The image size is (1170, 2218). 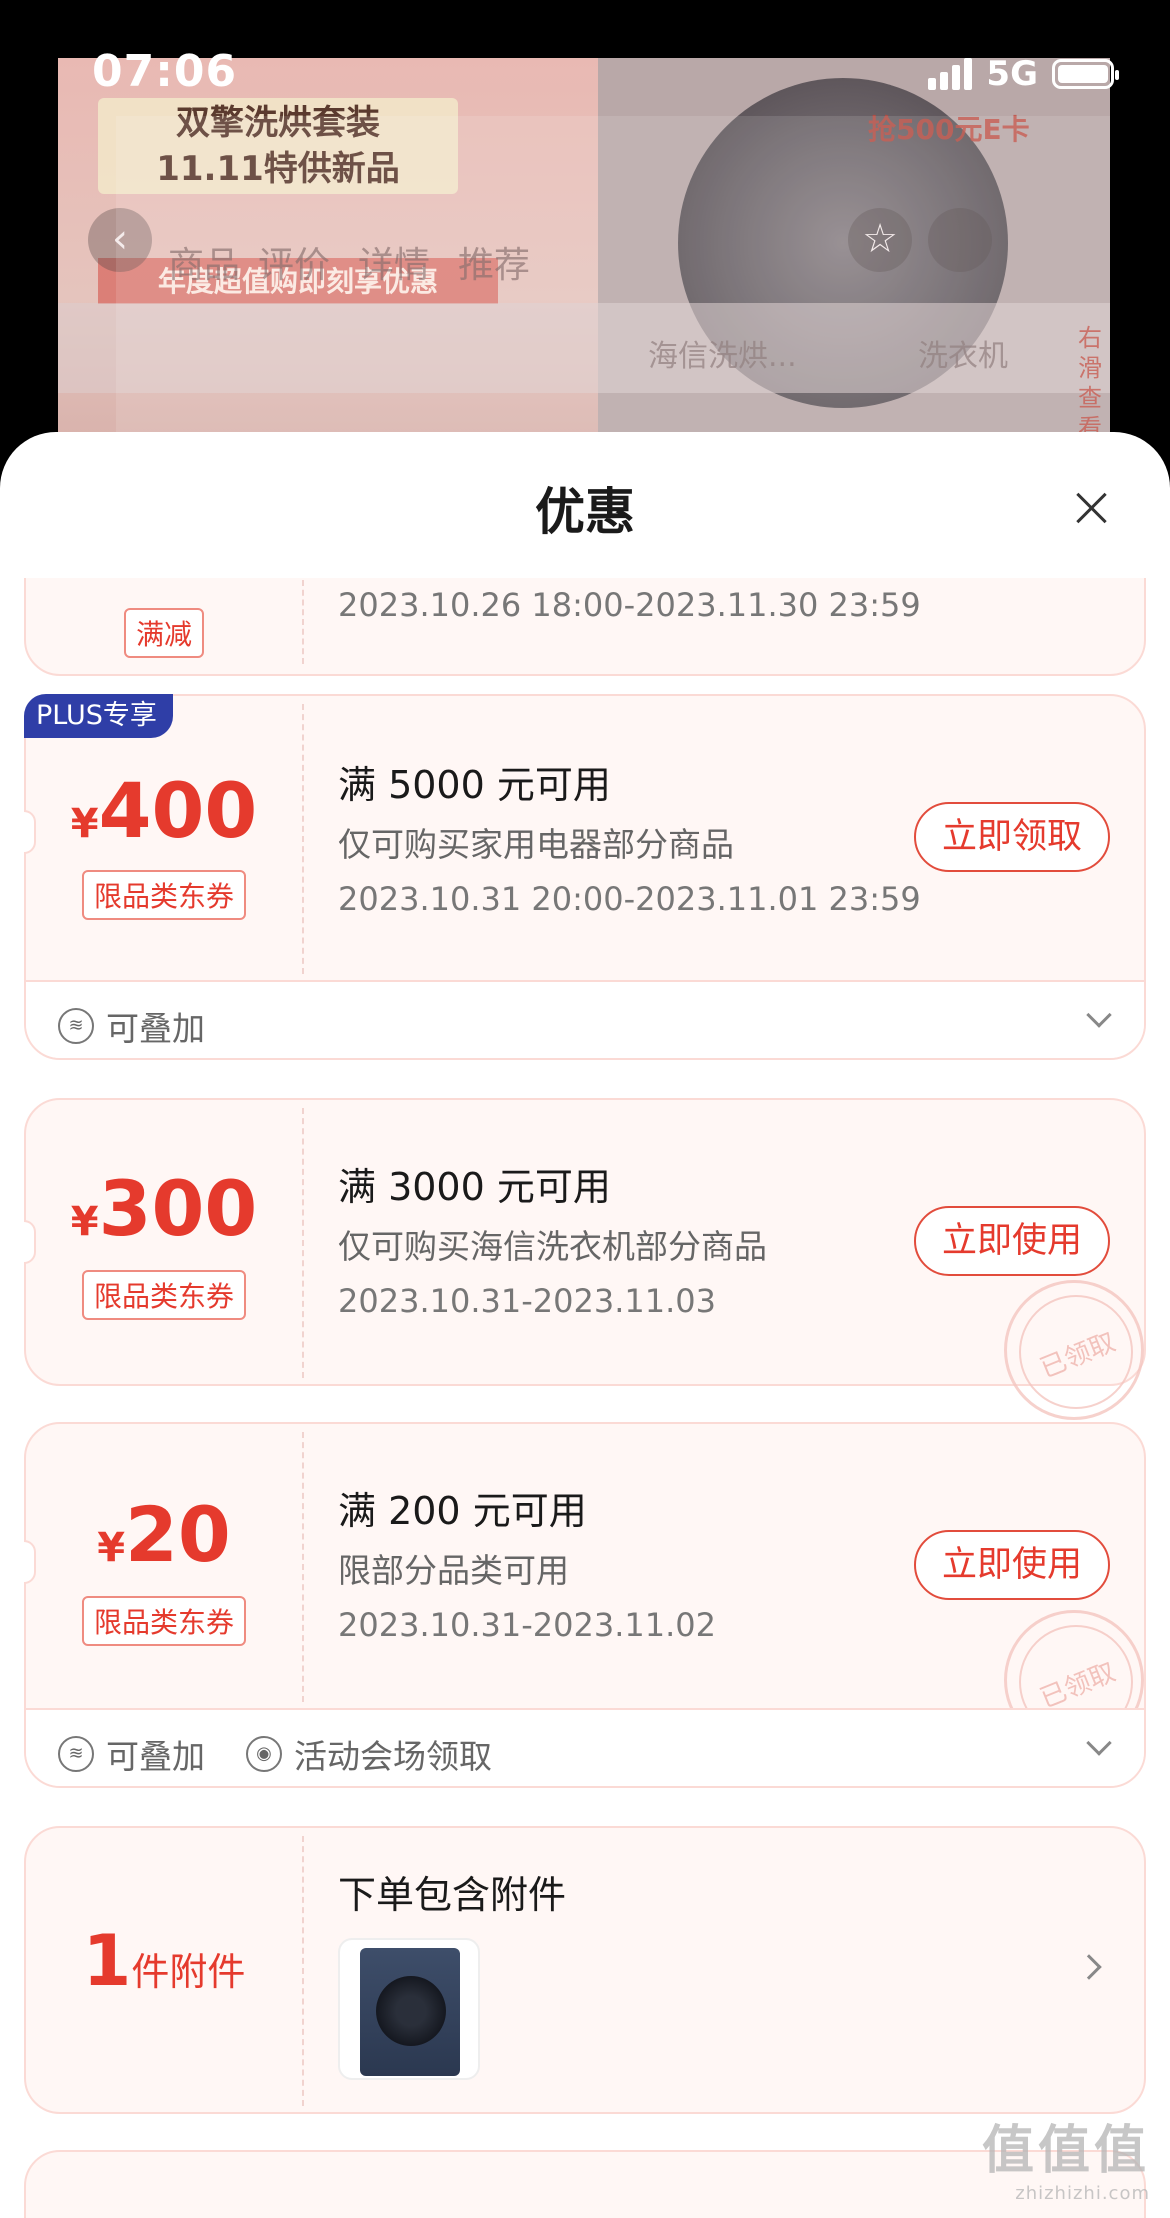 I want to click on battery-icon, so click(x=1085, y=74).